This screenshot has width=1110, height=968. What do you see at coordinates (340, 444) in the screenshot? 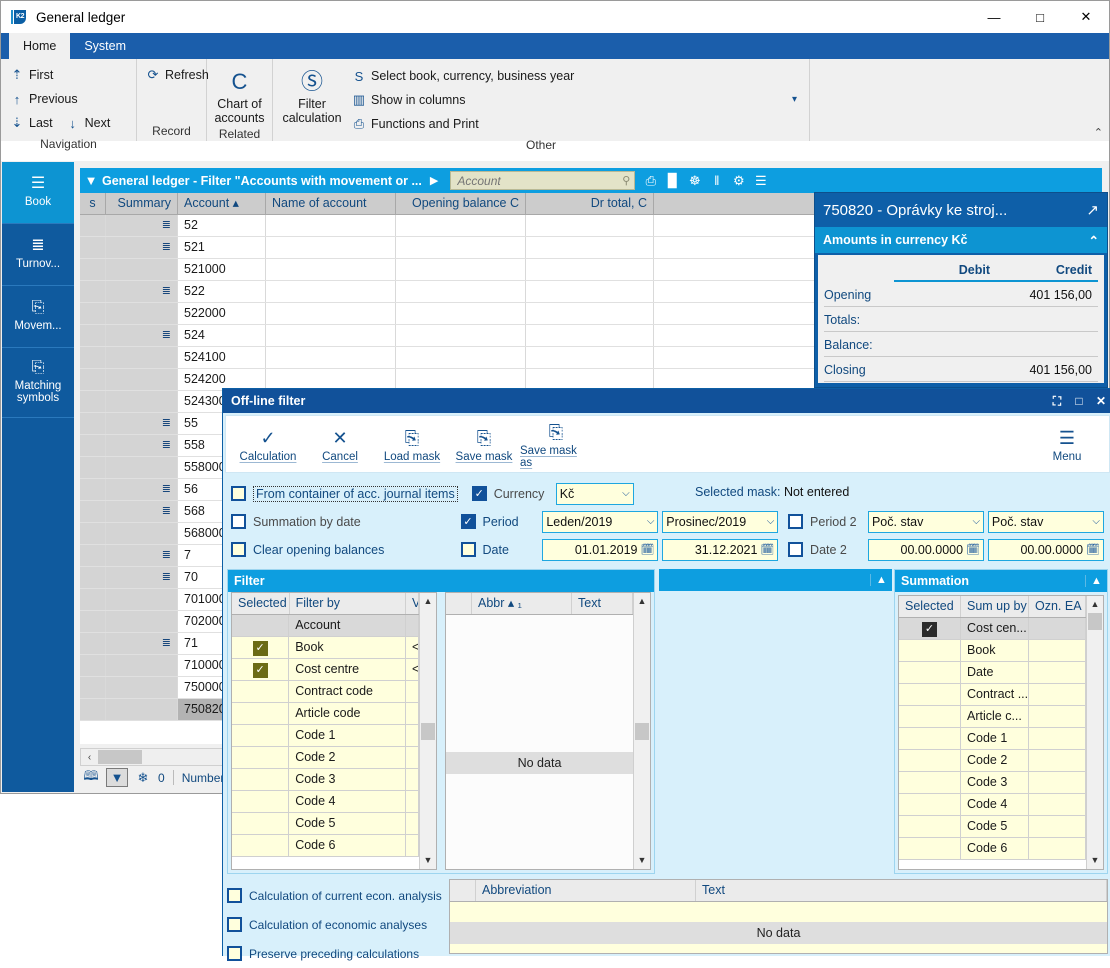
I see `cancel-button: ✕ Cancel` at bounding box center [340, 444].